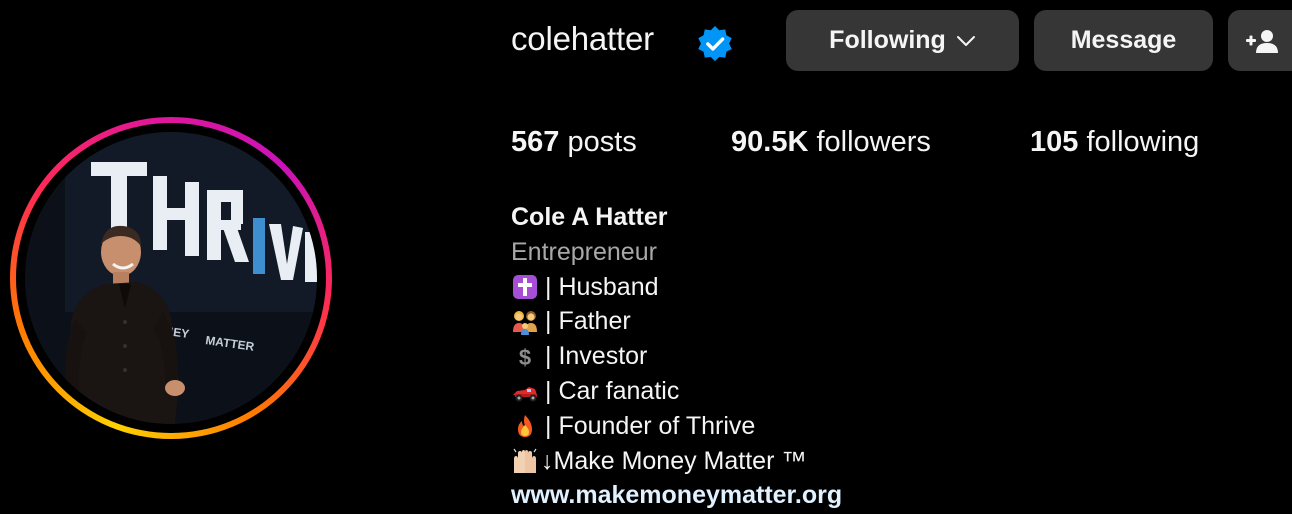 The height and width of the screenshot is (514, 1292). I want to click on add-user-icon, so click(1262, 41).